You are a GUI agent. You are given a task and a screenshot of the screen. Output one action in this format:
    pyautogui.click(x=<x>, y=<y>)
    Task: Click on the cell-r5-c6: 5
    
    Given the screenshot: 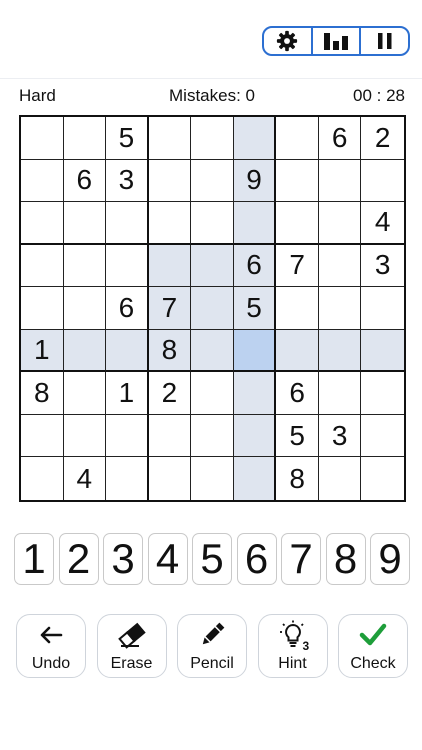 What is the action you would take?
    pyautogui.click(x=255, y=308)
    